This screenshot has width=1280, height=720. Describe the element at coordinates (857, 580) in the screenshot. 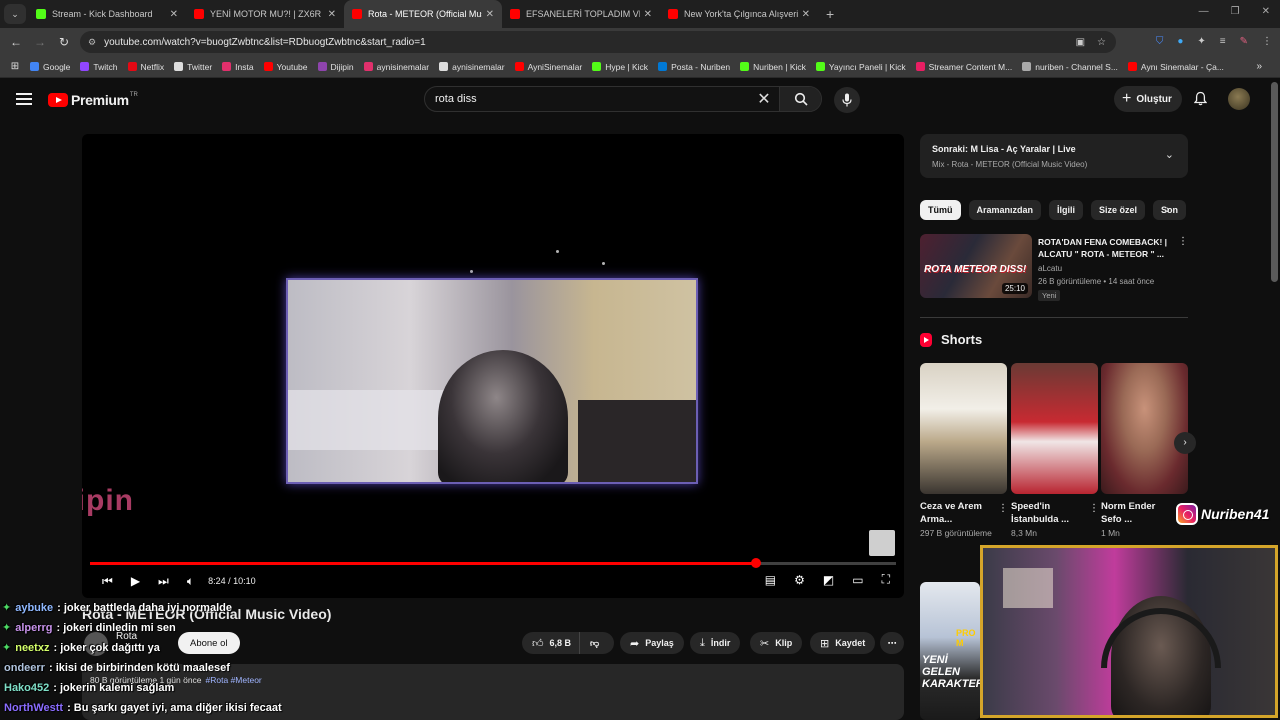

I see `theater-mode-icon: ▭` at that location.